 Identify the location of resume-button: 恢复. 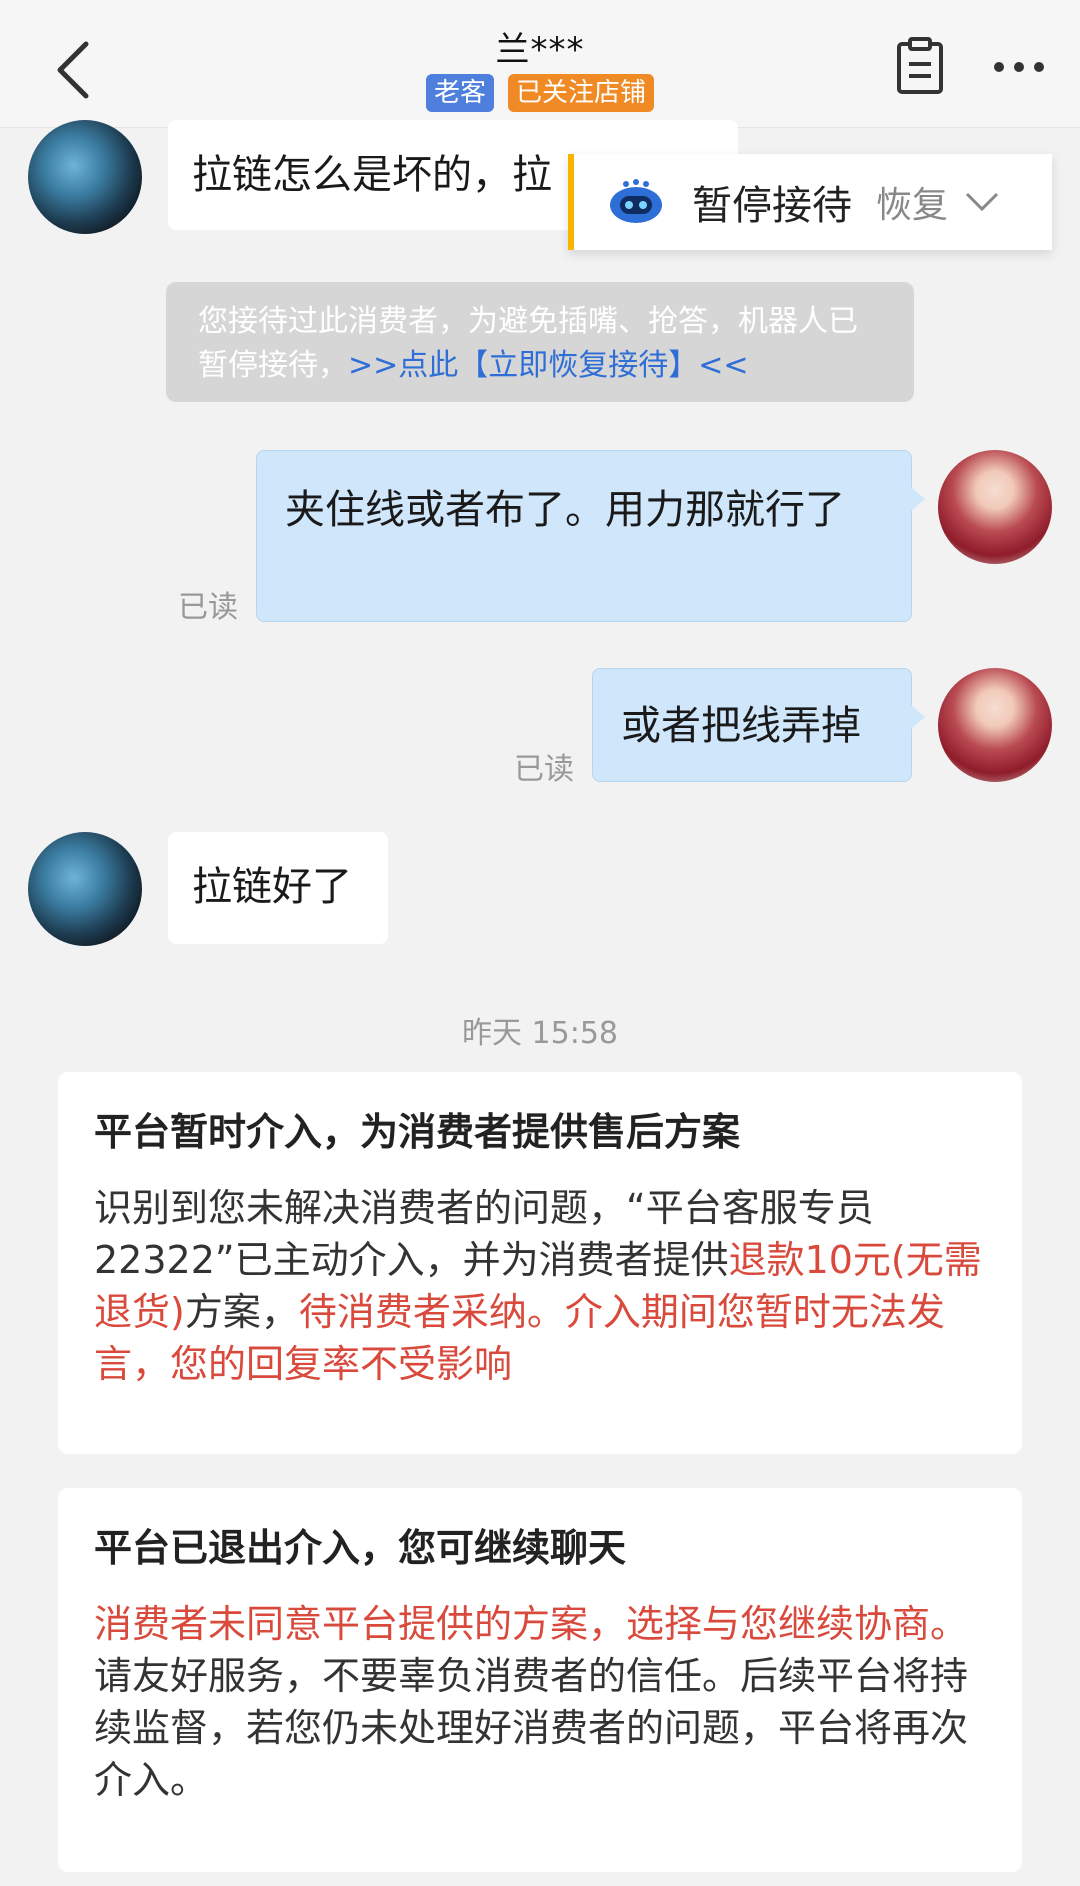
(912, 202).